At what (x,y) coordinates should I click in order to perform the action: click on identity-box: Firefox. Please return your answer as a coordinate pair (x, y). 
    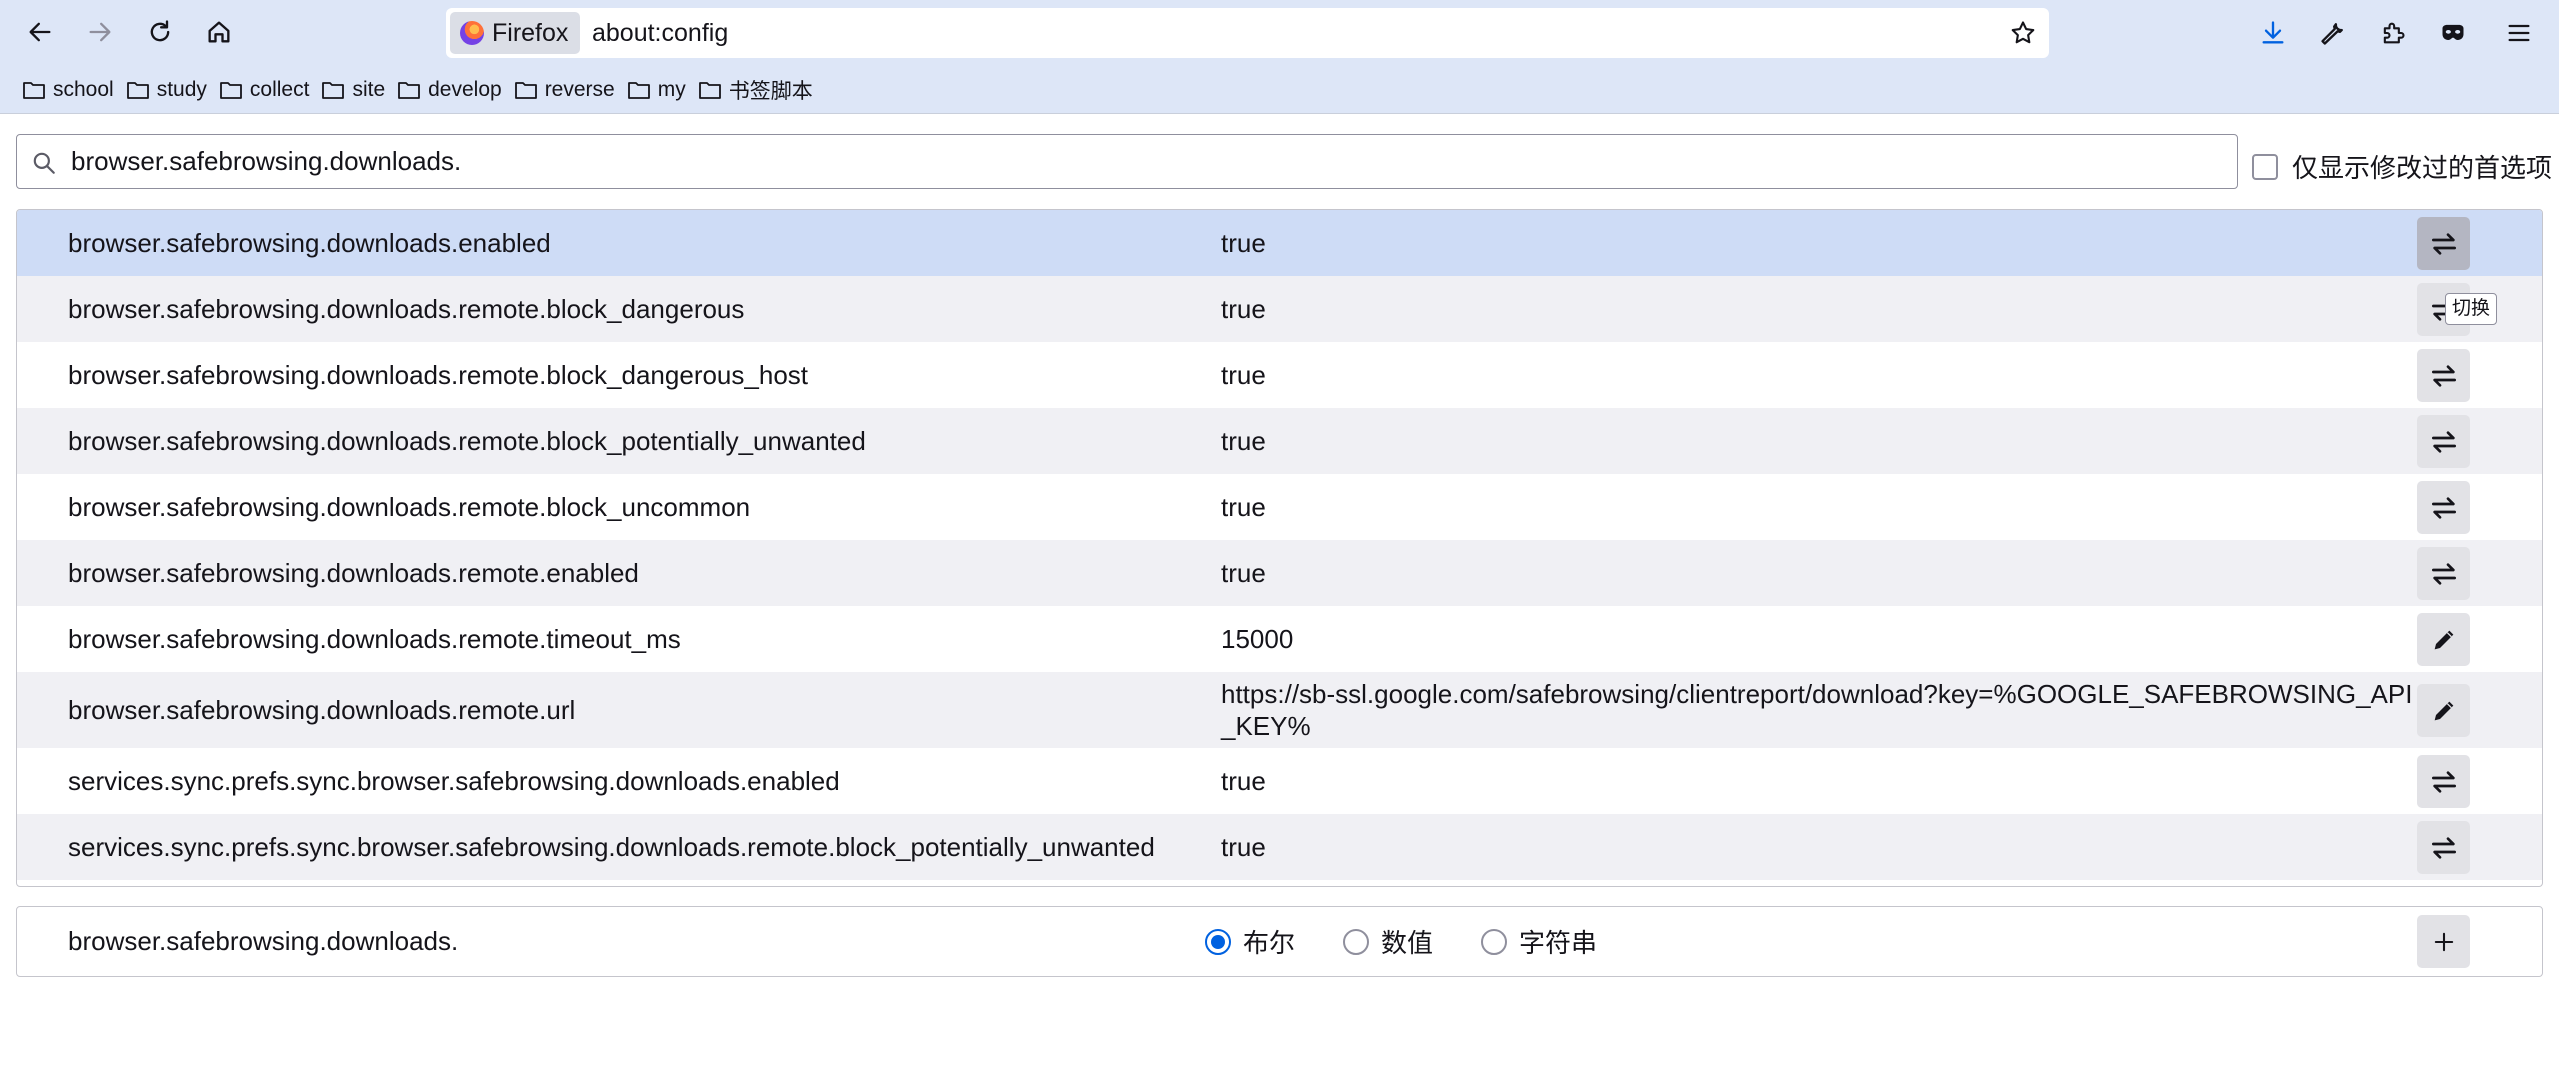
    Looking at the image, I should click on (515, 33).